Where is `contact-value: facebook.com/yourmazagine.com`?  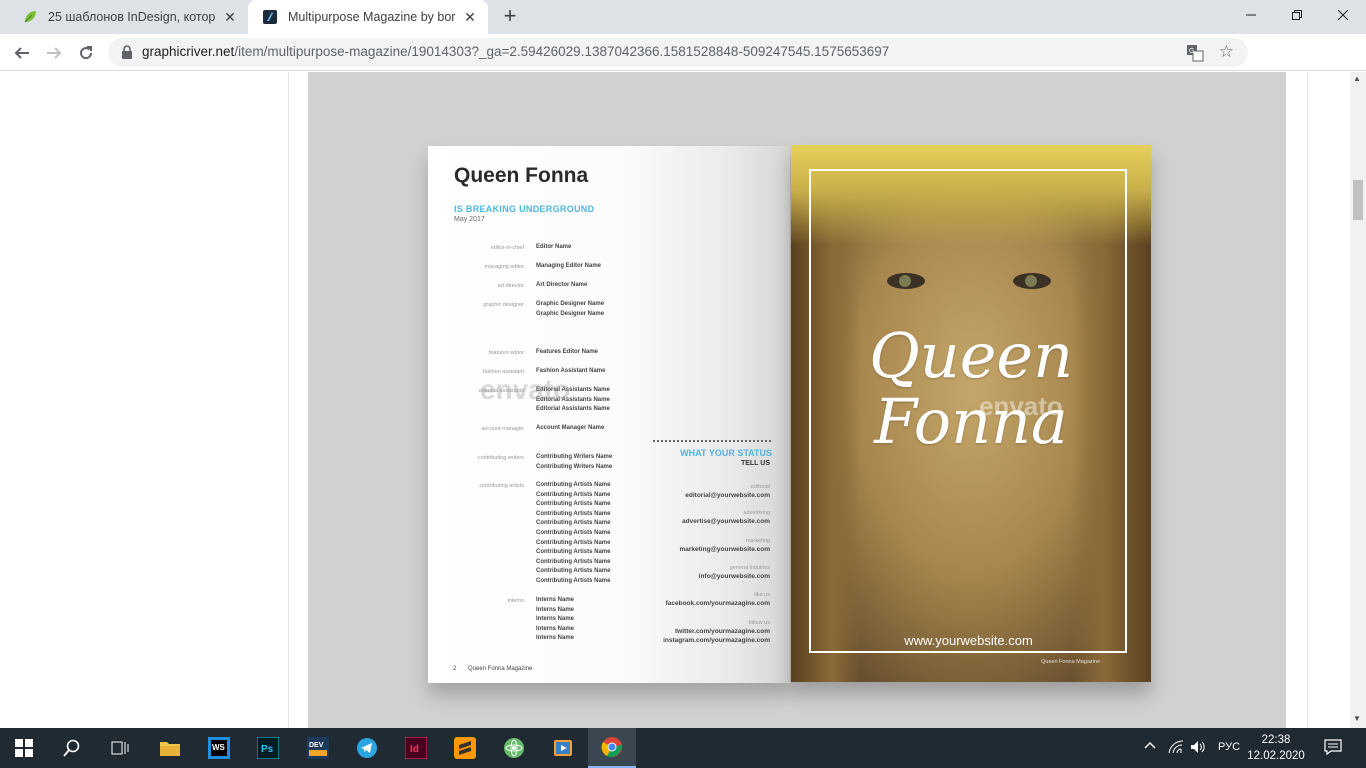
contact-value: facebook.com/yourmazagine.com is located at coordinates (717, 603).